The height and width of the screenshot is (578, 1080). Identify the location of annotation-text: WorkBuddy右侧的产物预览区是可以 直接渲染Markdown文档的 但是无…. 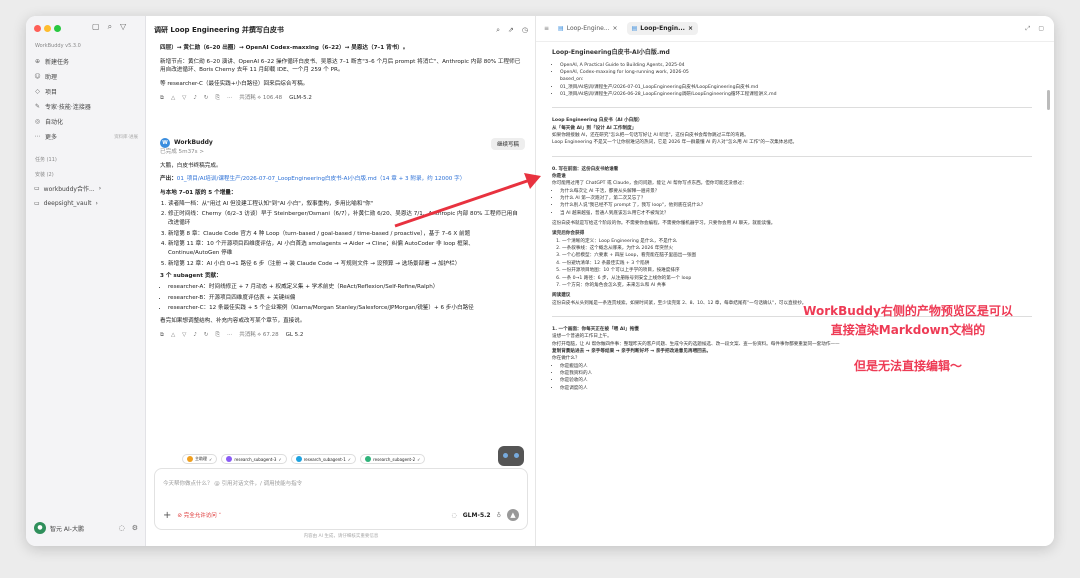
(908, 339).